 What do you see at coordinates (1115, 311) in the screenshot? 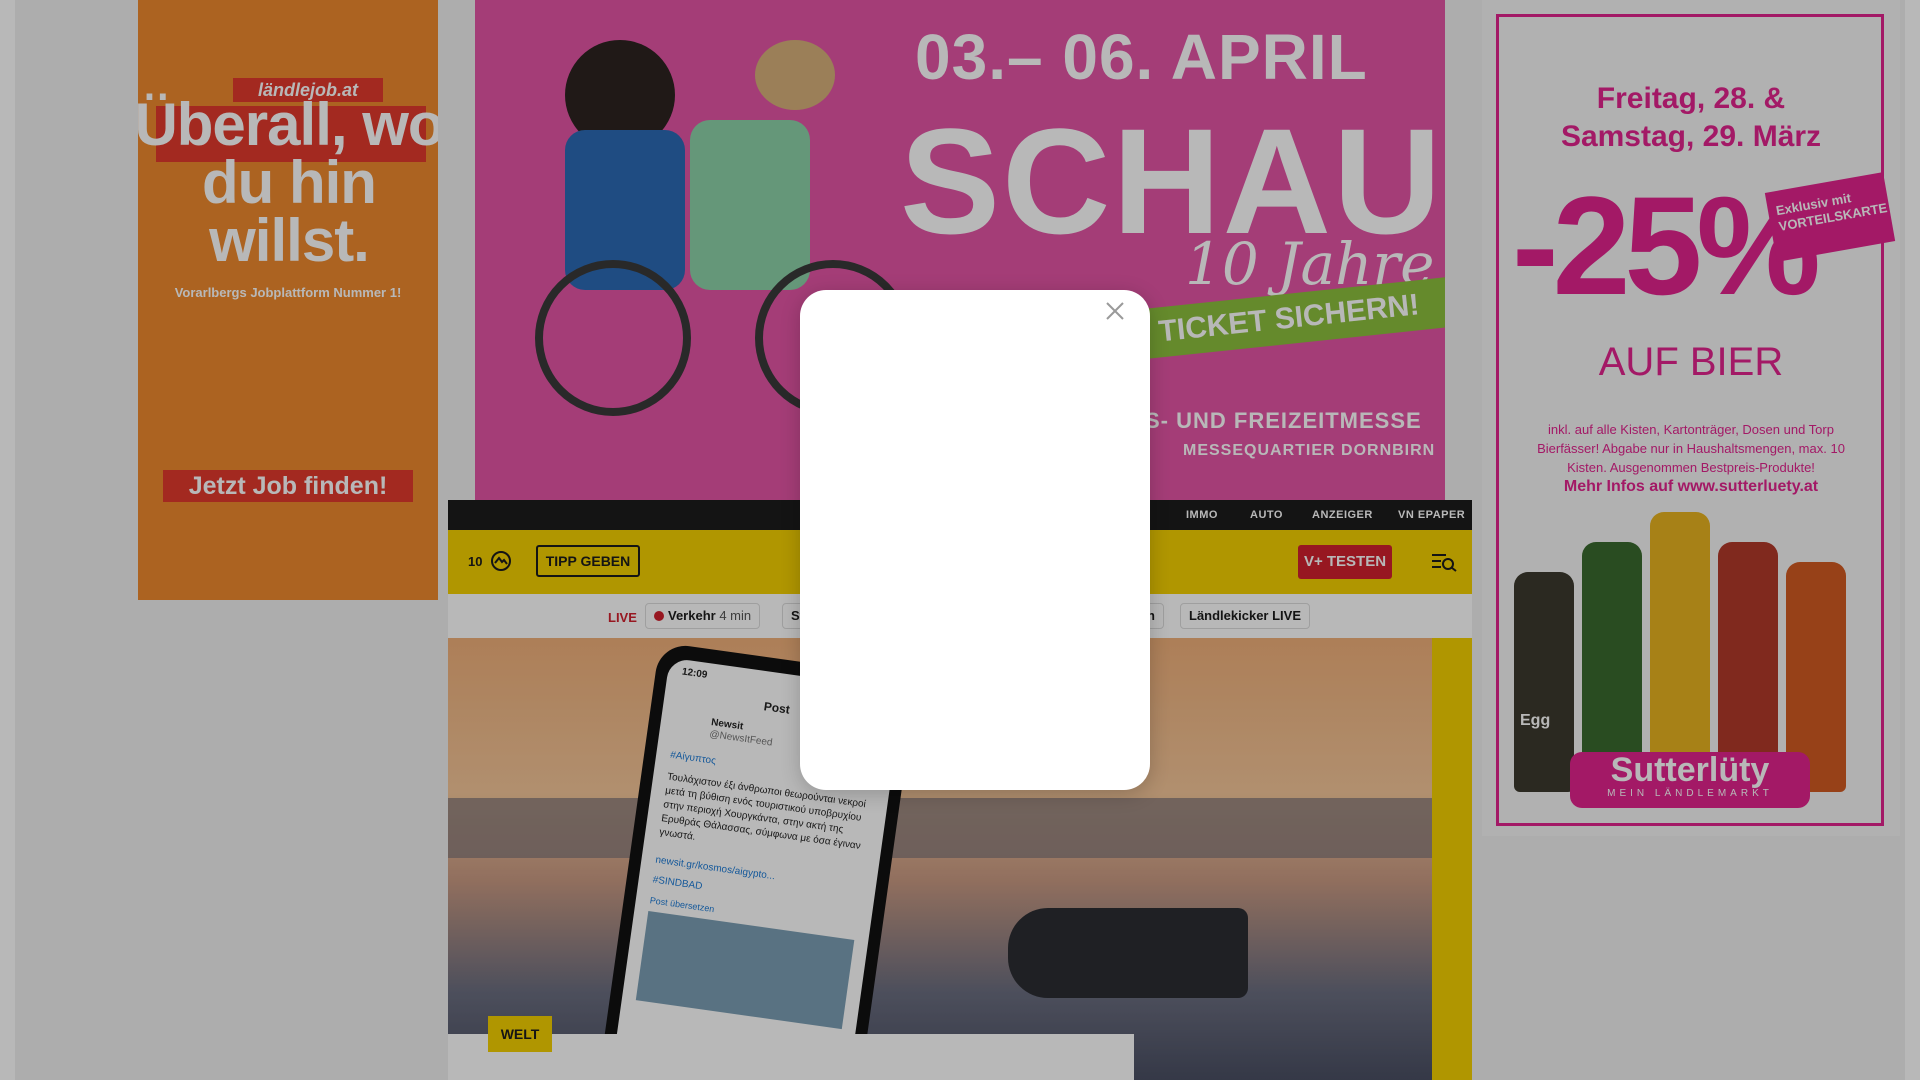
I see `close-icon` at bounding box center [1115, 311].